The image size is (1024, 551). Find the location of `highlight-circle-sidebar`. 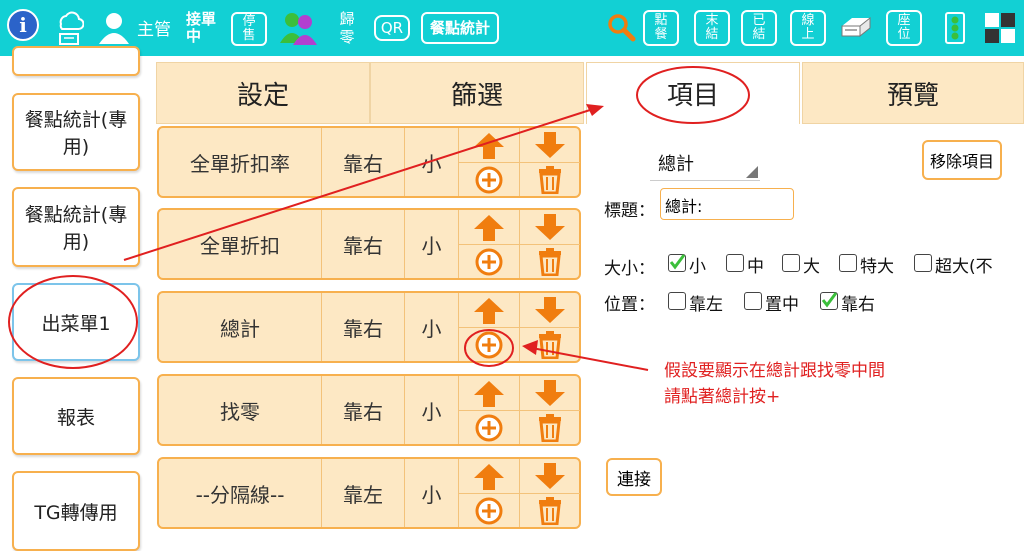

highlight-circle-sidebar is located at coordinates (73, 322).